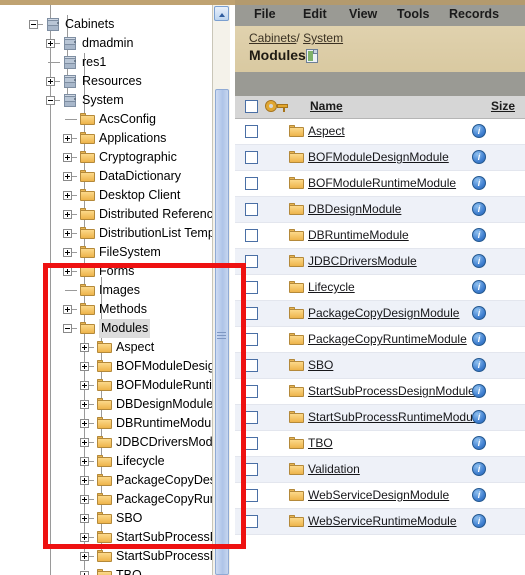  What do you see at coordinates (89, 24) in the screenshot?
I see `tree-node-label: Cabinets` at bounding box center [89, 24].